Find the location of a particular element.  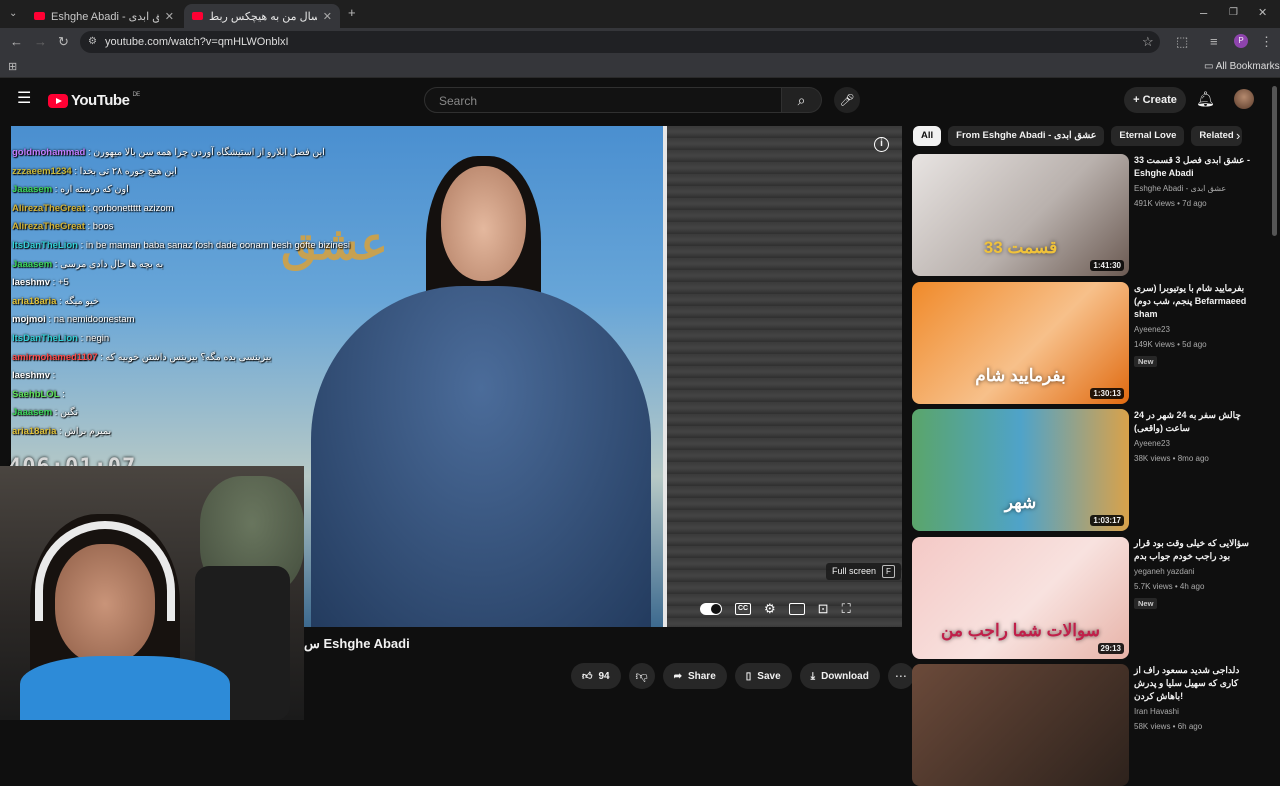

extensions-icon: ⬚ is located at coordinates (1182, 42).